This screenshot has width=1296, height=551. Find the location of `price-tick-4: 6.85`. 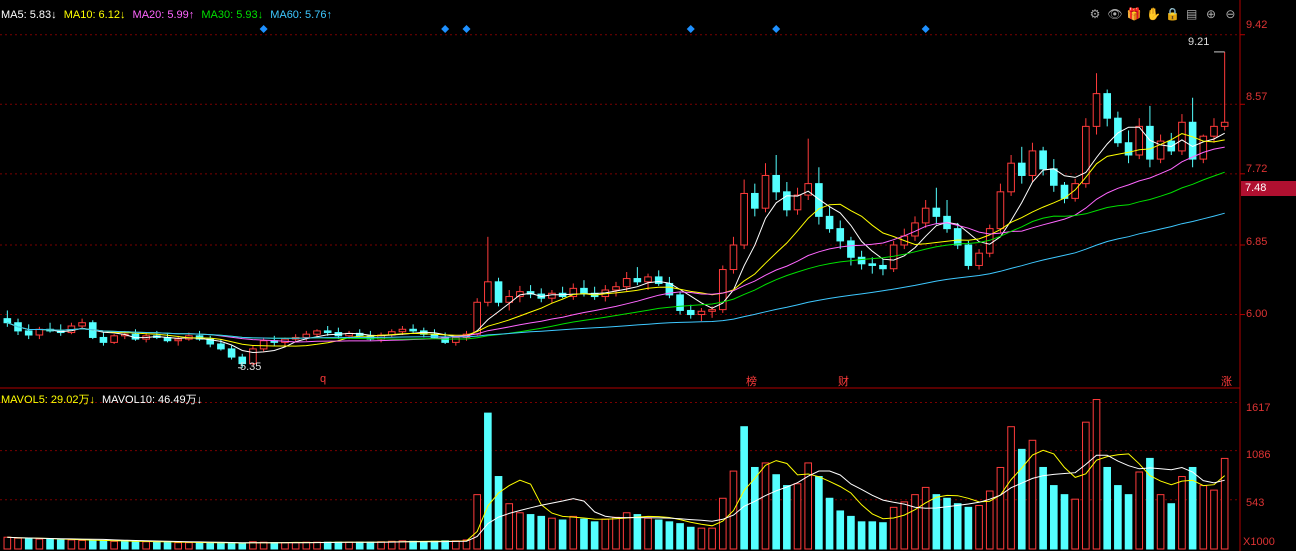

price-tick-4: 6.85 is located at coordinates (1257, 242).